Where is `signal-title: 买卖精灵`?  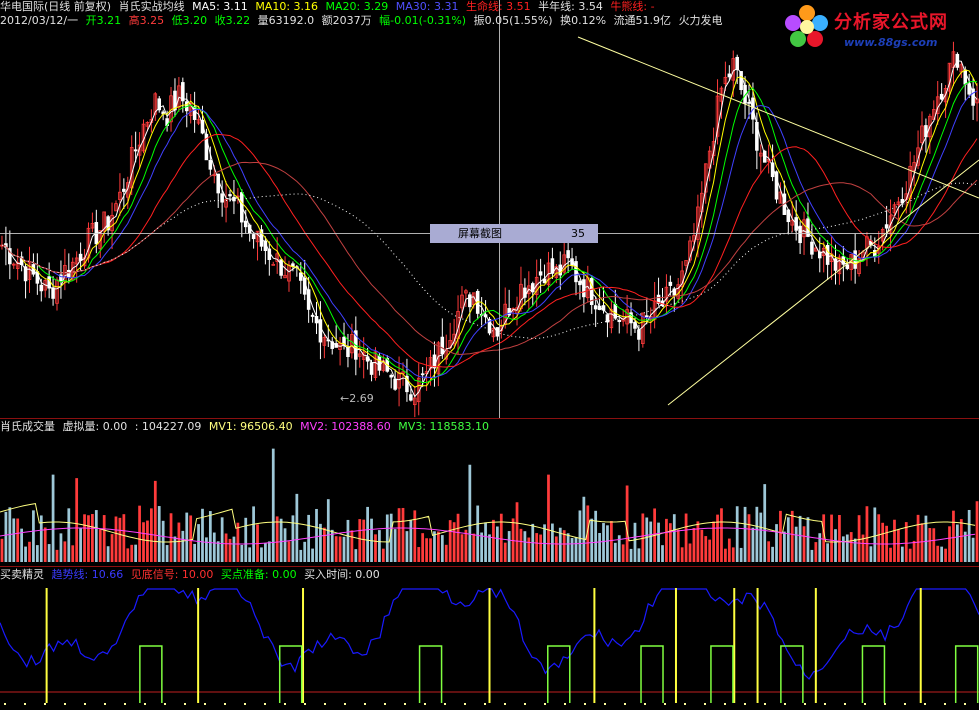 signal-title: 买卖精灵 is located at coordinates (22, 574).